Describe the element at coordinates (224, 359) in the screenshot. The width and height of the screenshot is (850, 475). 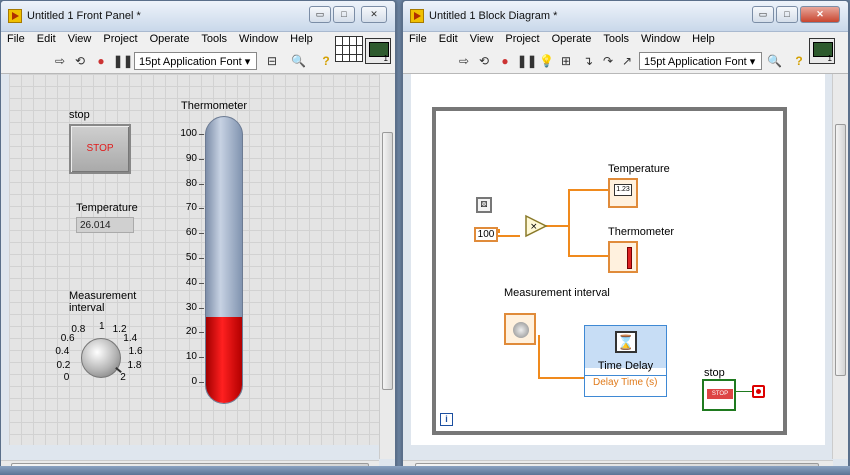
I see `thermometer-fill` at that location.